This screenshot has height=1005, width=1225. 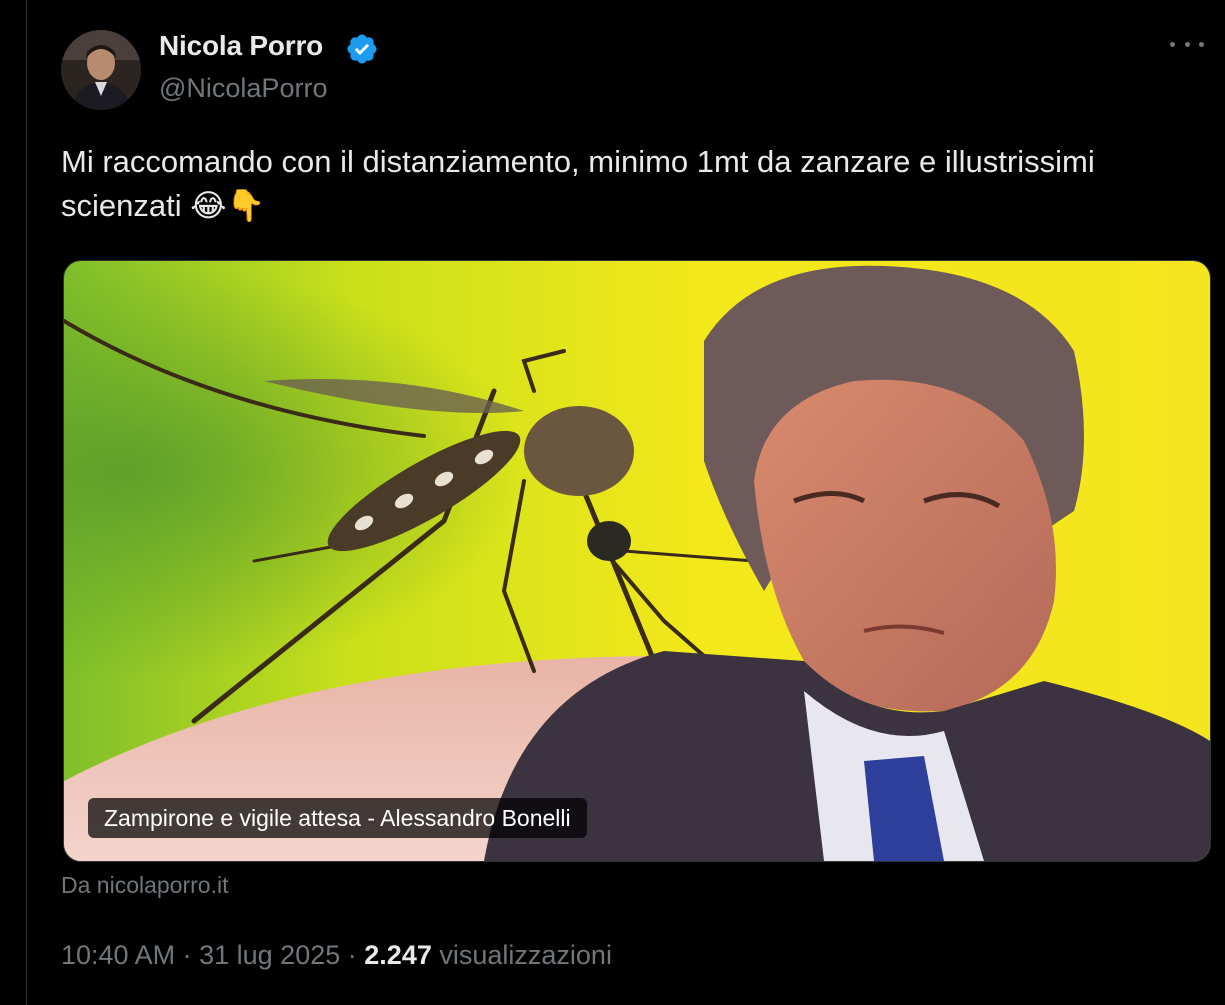 I want to click on views-count: 2.247, so click(x=398, y=955).